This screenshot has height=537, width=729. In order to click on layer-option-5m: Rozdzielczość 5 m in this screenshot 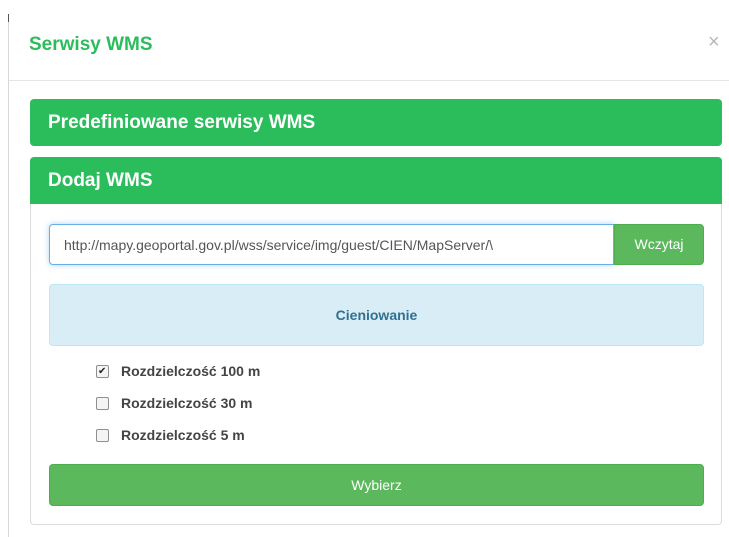, I will do `click(170, 435)`.